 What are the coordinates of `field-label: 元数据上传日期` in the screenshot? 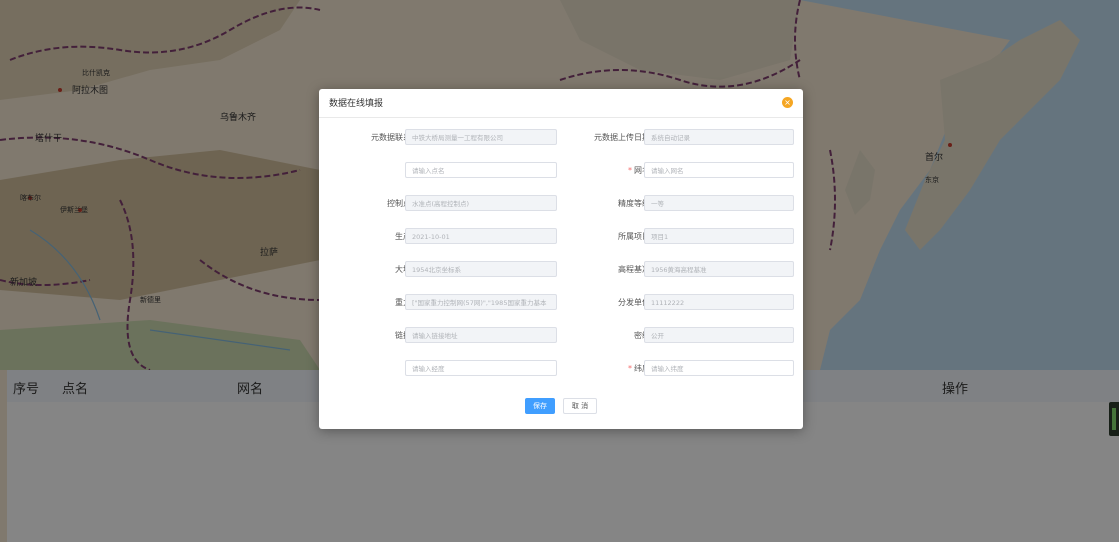 It's located at (612, 137).